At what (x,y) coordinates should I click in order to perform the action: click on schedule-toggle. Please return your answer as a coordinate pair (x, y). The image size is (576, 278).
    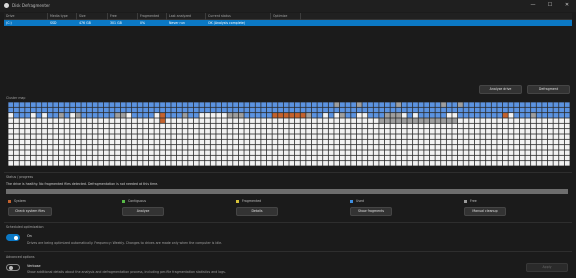
    Looking at the image, I should click on (13, 237).